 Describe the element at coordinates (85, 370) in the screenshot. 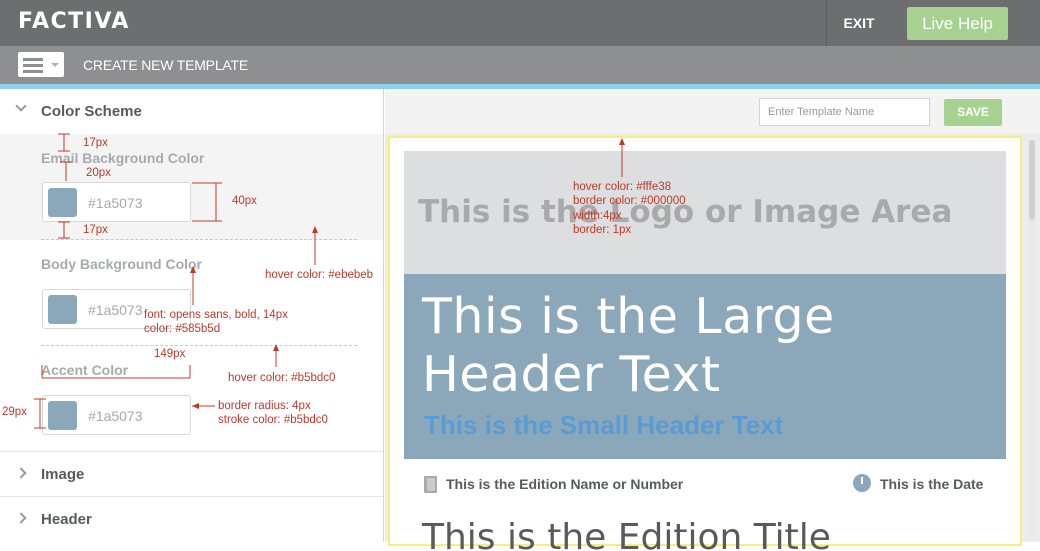

I see `field-label: Accent Color` at that location.